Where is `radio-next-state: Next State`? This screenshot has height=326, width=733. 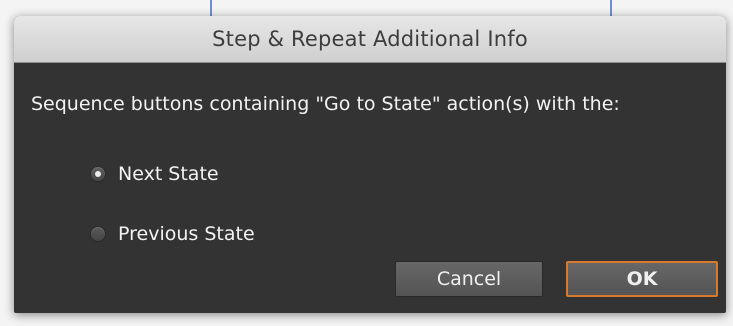 radio-next-state: Next State is located at coordinates (154, 174).